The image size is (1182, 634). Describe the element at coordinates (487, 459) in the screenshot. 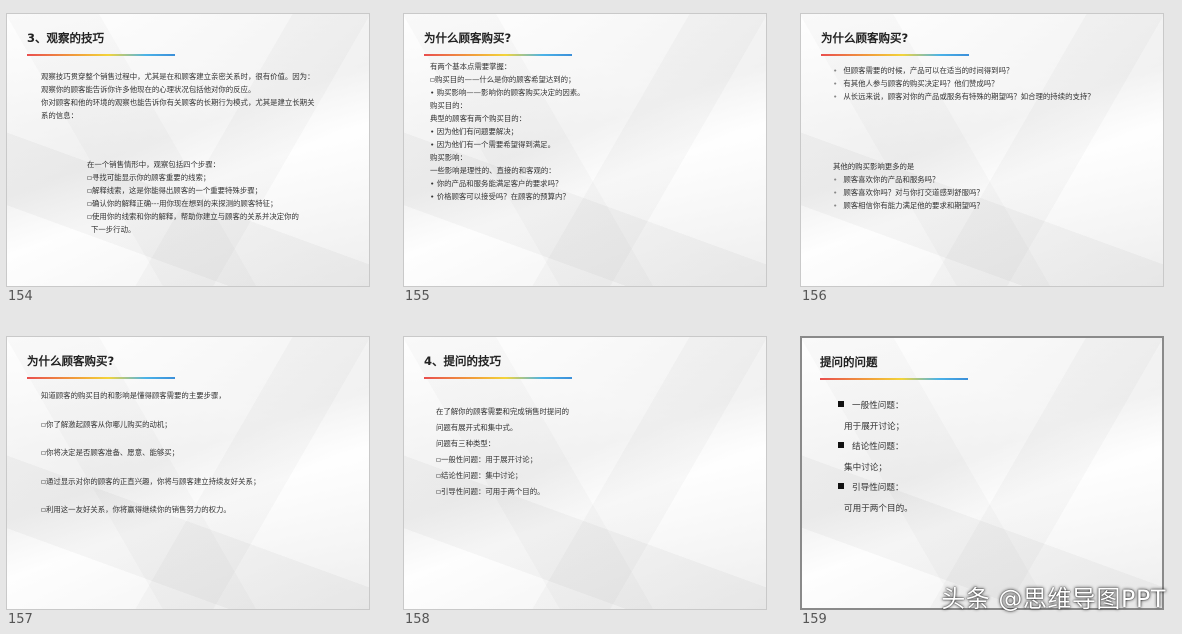

I see `text-line: ▫一般性问题：用于展开讨论；` at that location.